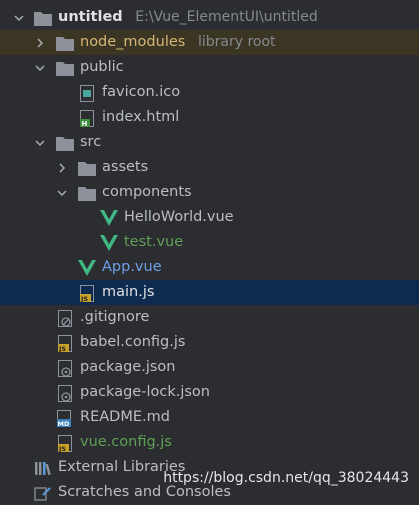 This screenshot has width=419, height=505. I want to click on tree-row-untitled: untitled E:\Vue_ElementUI\untitled, so click(209, 17).